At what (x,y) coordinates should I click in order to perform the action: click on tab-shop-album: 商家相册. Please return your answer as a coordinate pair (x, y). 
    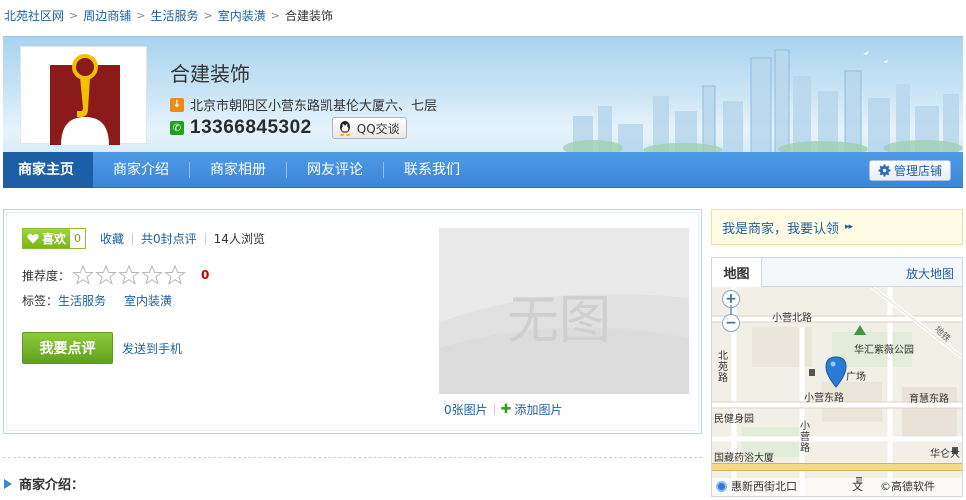
    Looking at the image, I should click on (238, 170).